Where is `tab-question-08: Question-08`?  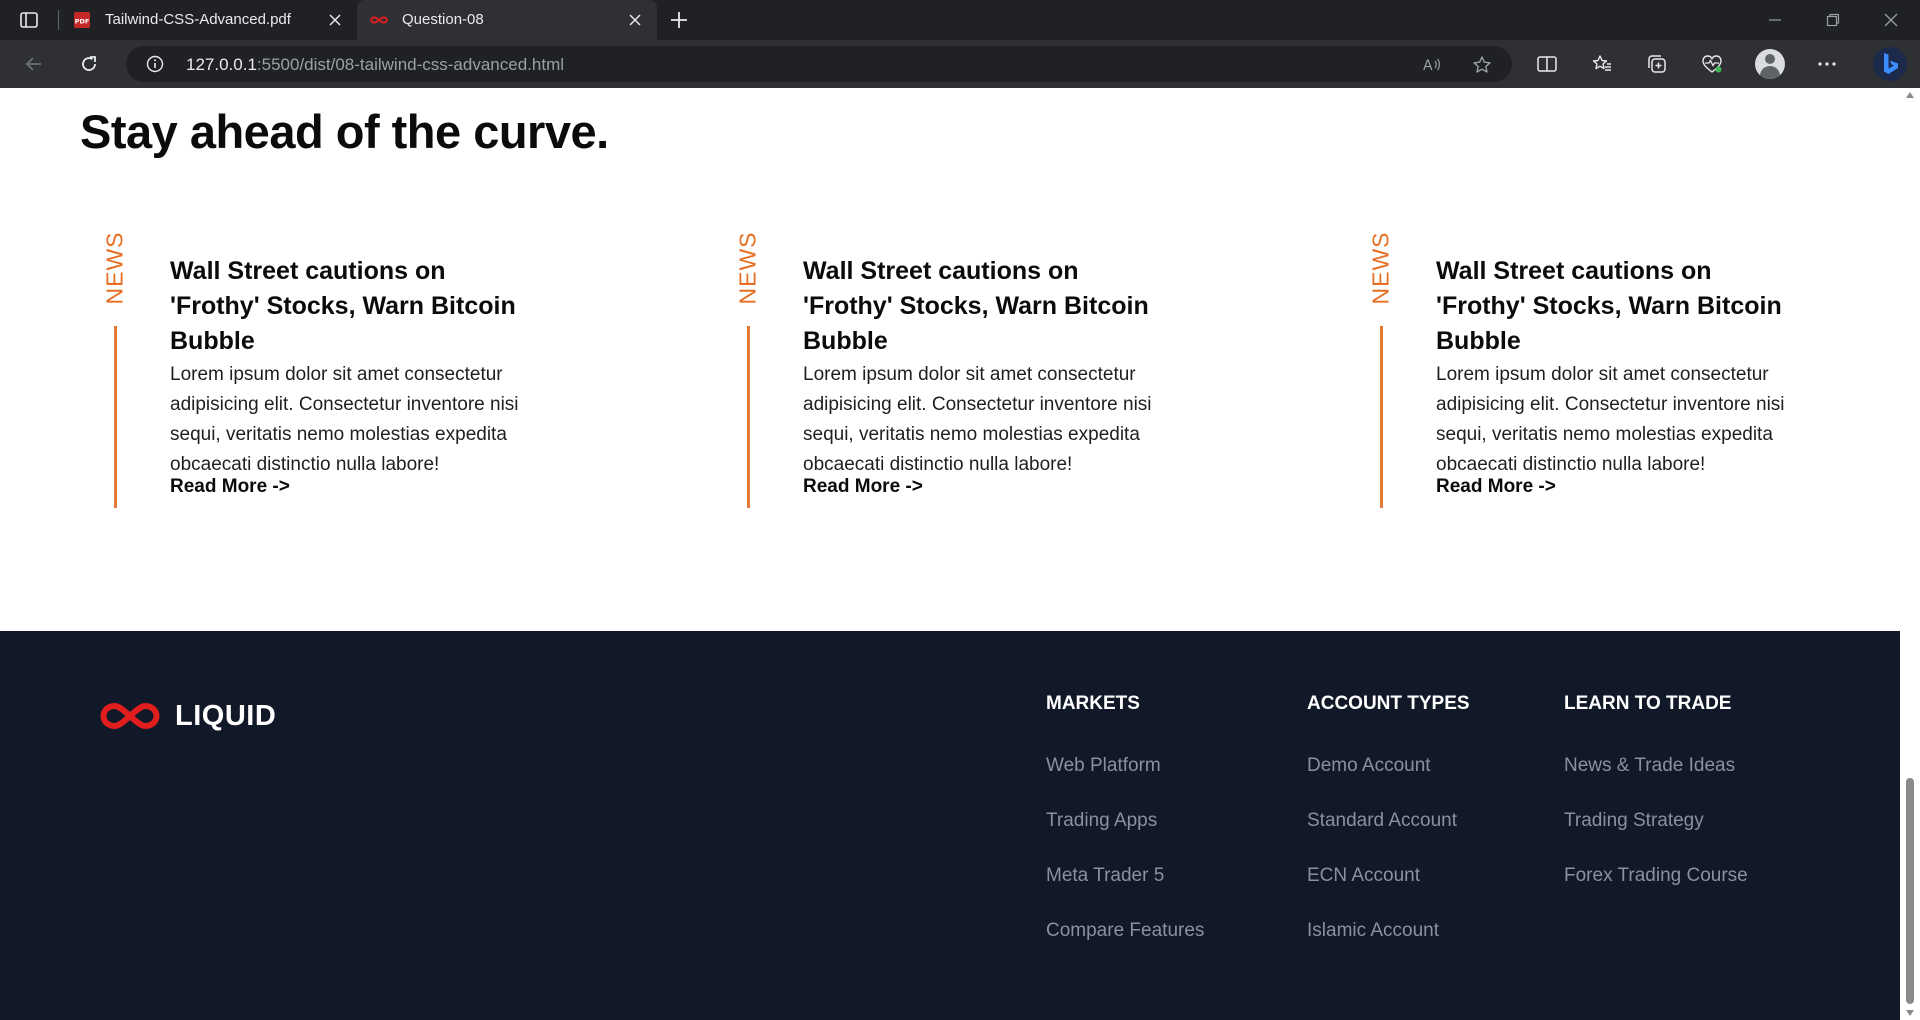
tab-question-08: Question-08 is located at coordinates (507, 20).